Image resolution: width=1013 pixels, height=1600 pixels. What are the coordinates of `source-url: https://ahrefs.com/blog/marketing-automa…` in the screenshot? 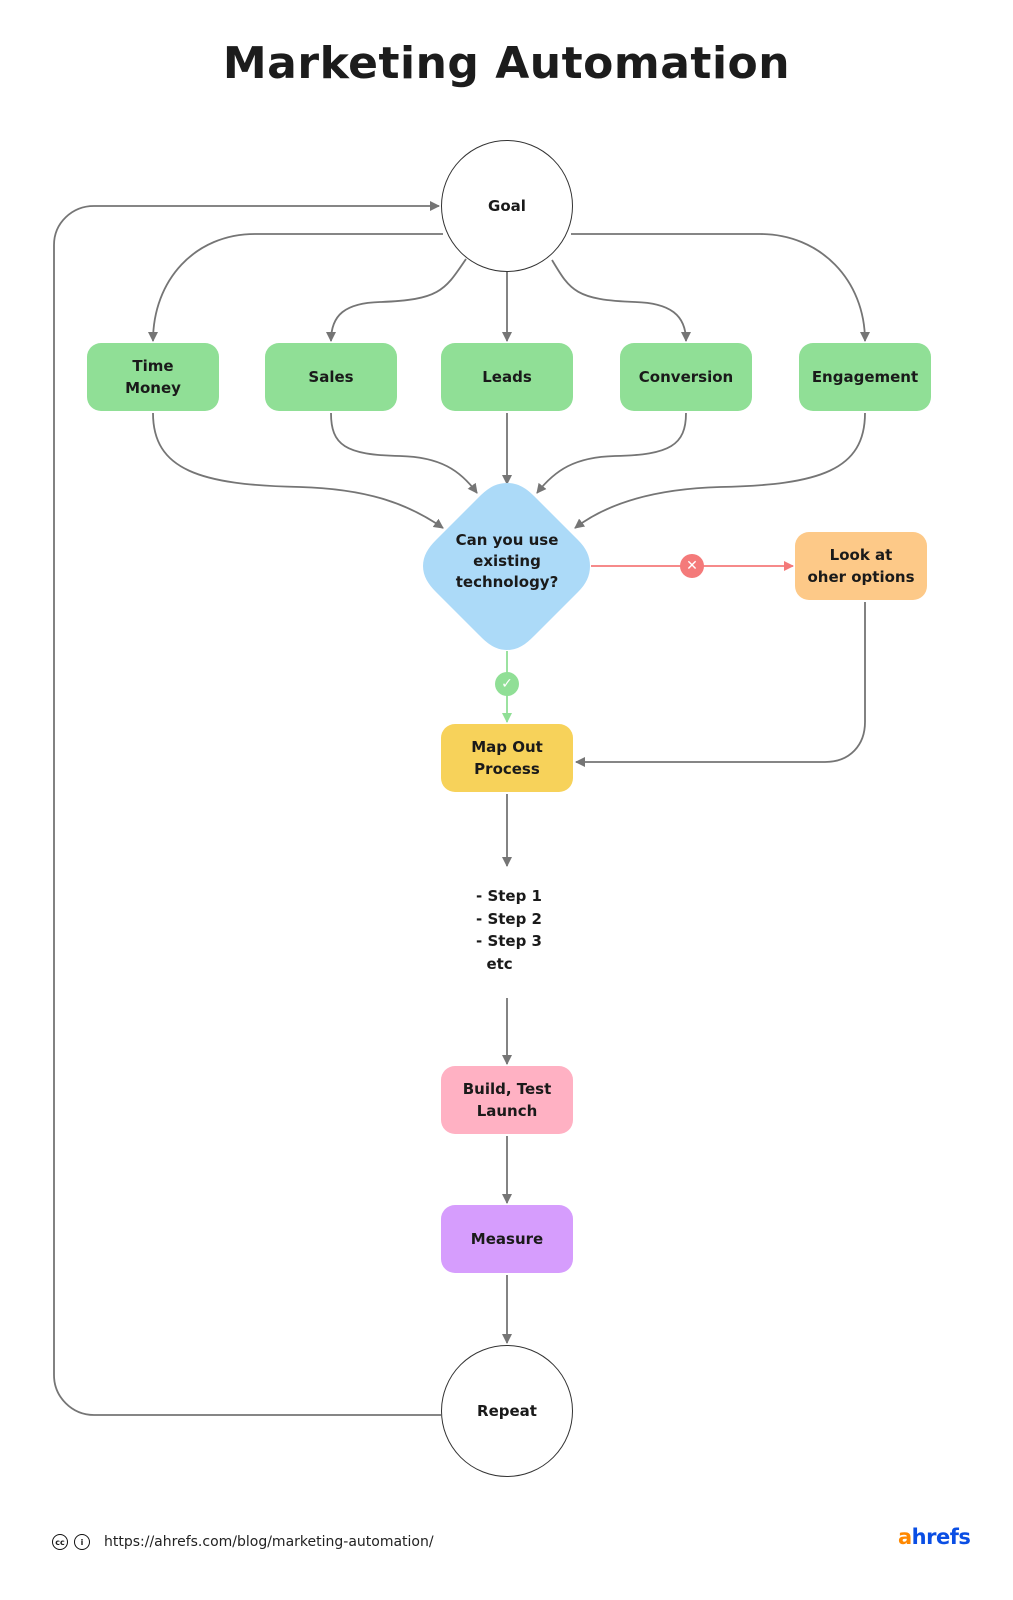 It's located at (269, 1542).